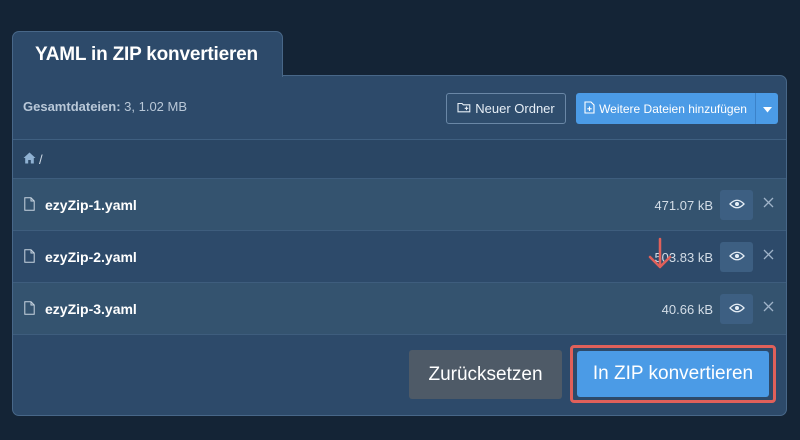 The width and height of the screenshot is (800, 440). I want to click on caret-down-icon, so click(767, 109).